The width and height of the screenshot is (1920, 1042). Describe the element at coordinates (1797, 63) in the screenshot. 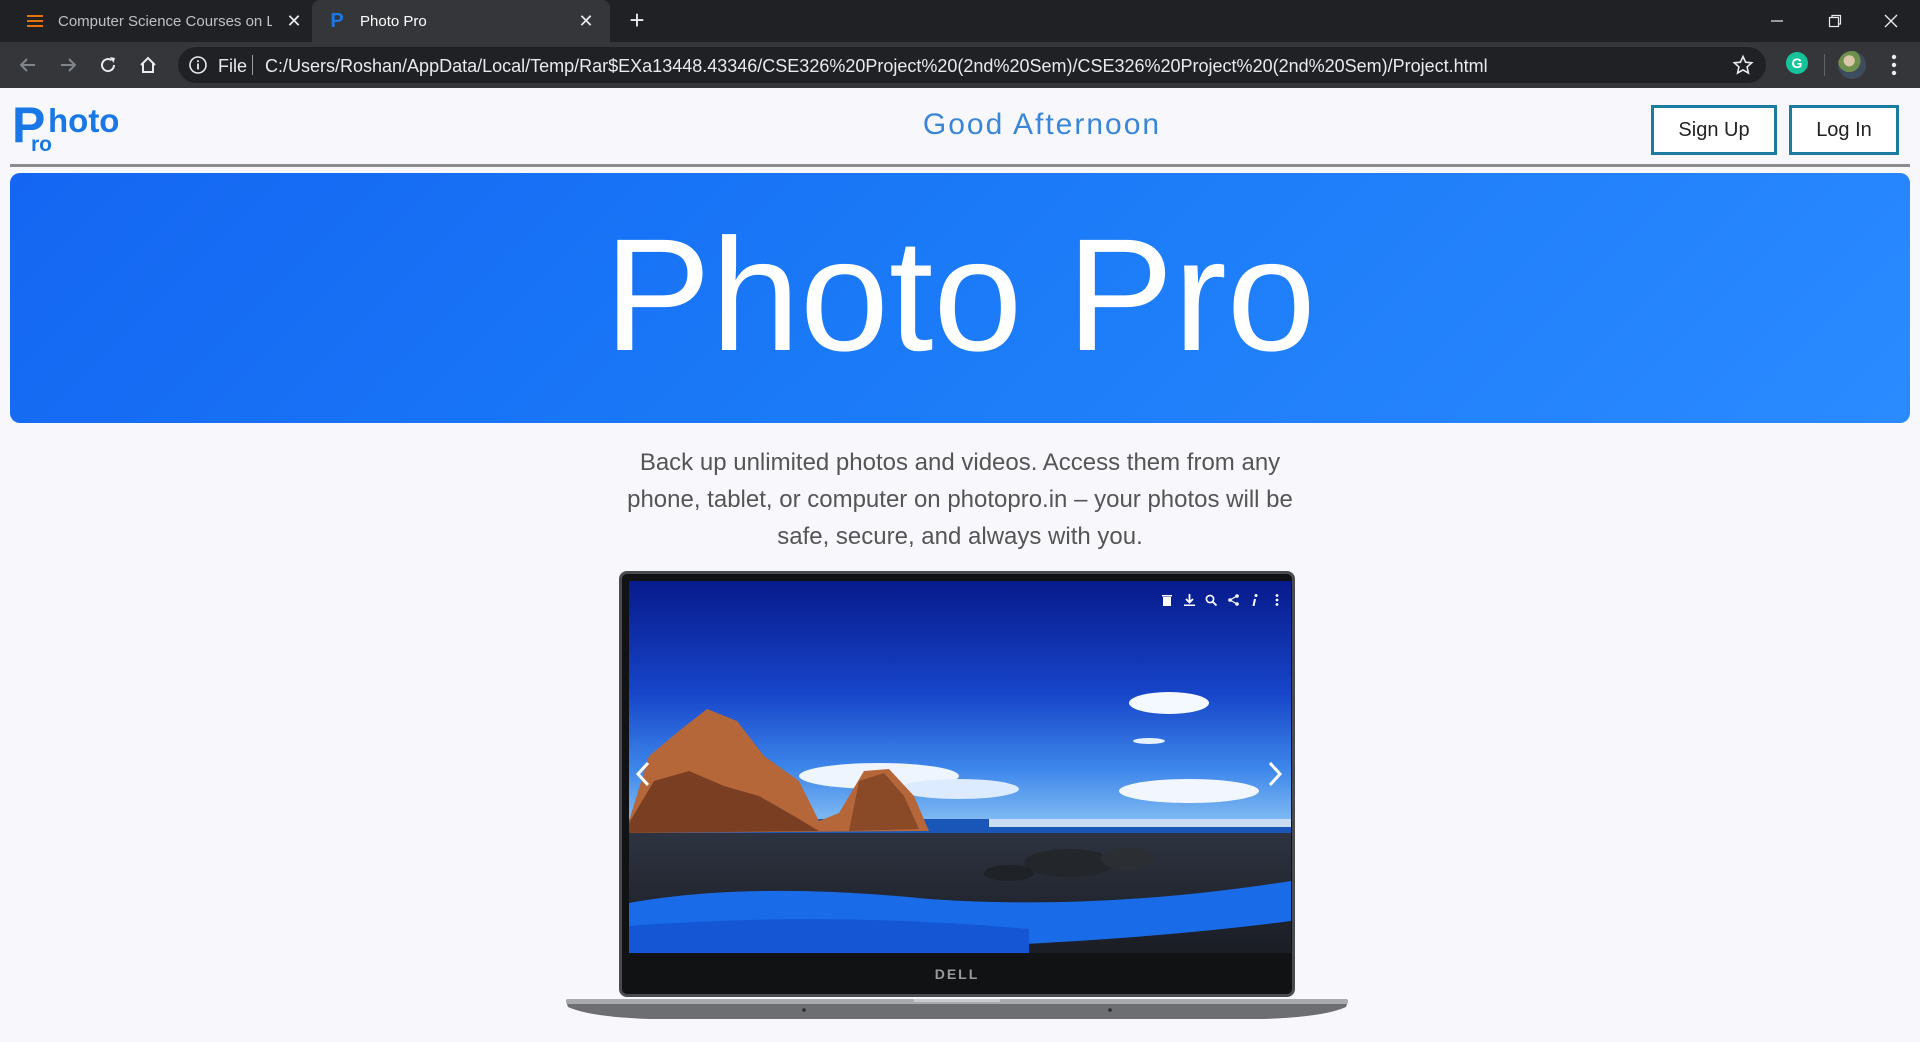

I see `grammarly-extension-icon: G` at that location.